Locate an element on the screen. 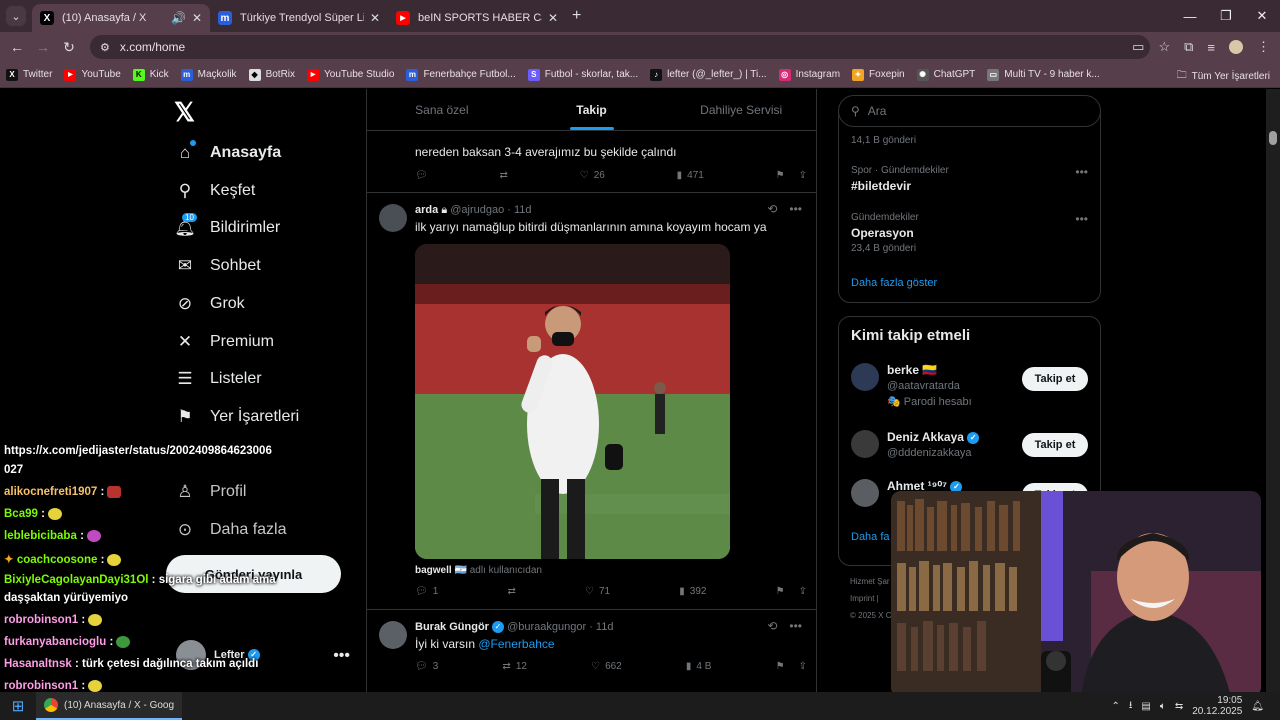 This screenshot has width=1280, height=720. reply-button: 💬︎ 1 is located at coordinates (426, 591).